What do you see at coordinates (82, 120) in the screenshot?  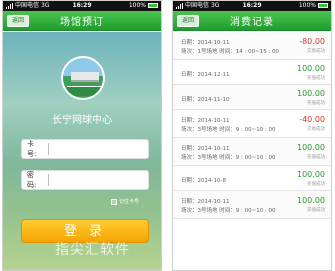 I see `venue-name: 长宁网球中心` at bounding box center [82, 120].